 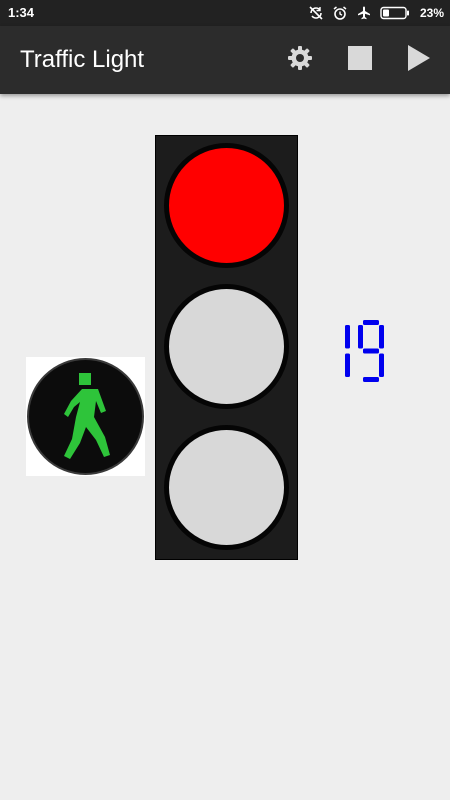 I want to click on app-title: Traffic Light, so click(x=82, y=59).